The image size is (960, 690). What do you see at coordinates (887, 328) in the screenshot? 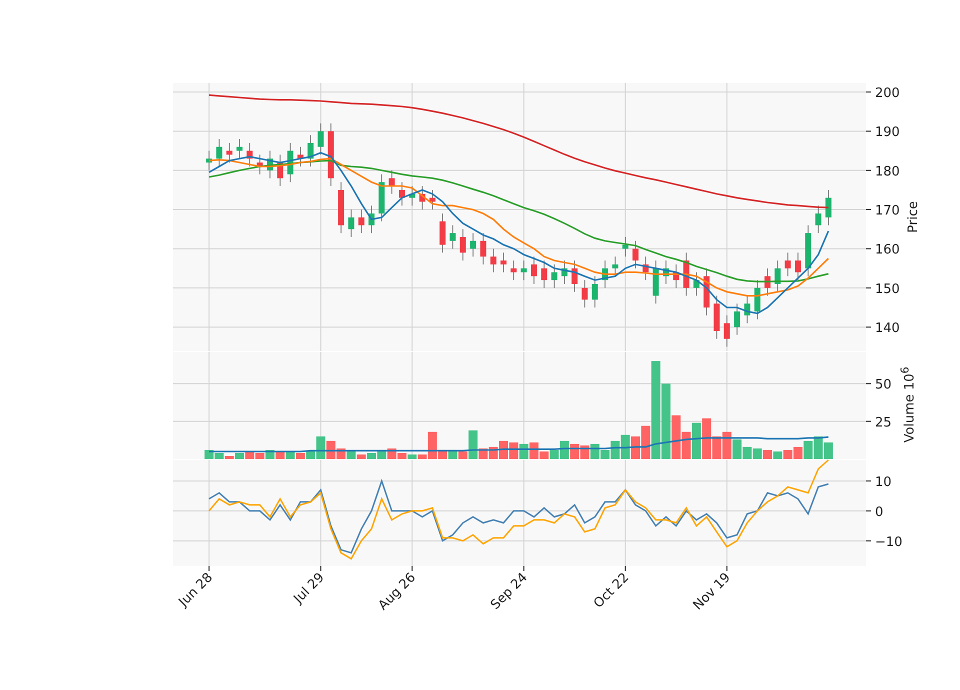
I see `tick-label: 140` at bounding box center [887, 328].